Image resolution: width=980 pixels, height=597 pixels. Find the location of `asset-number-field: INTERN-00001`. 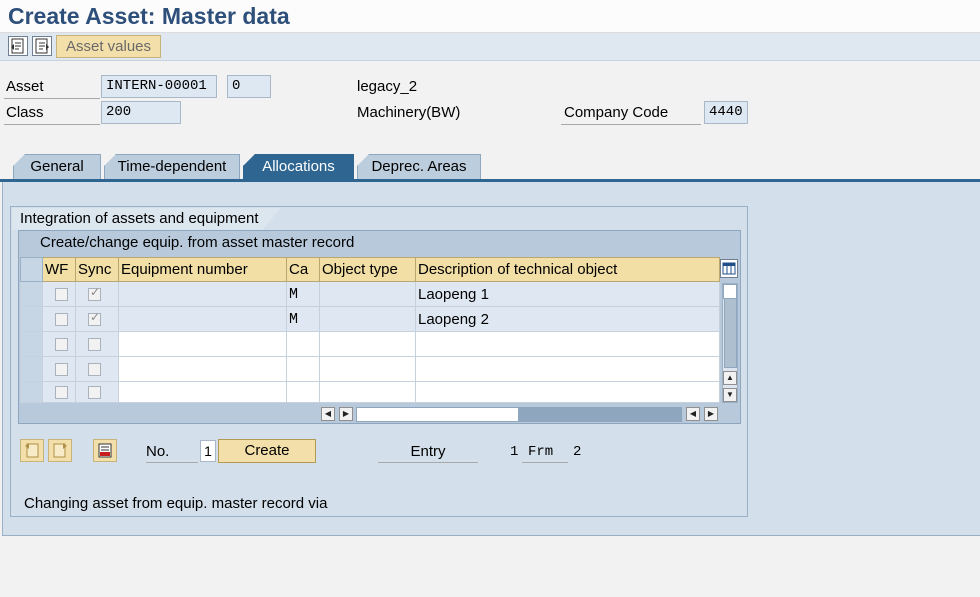

asset-number-field: INTERN-00001 is located at coordinates (159, 86).